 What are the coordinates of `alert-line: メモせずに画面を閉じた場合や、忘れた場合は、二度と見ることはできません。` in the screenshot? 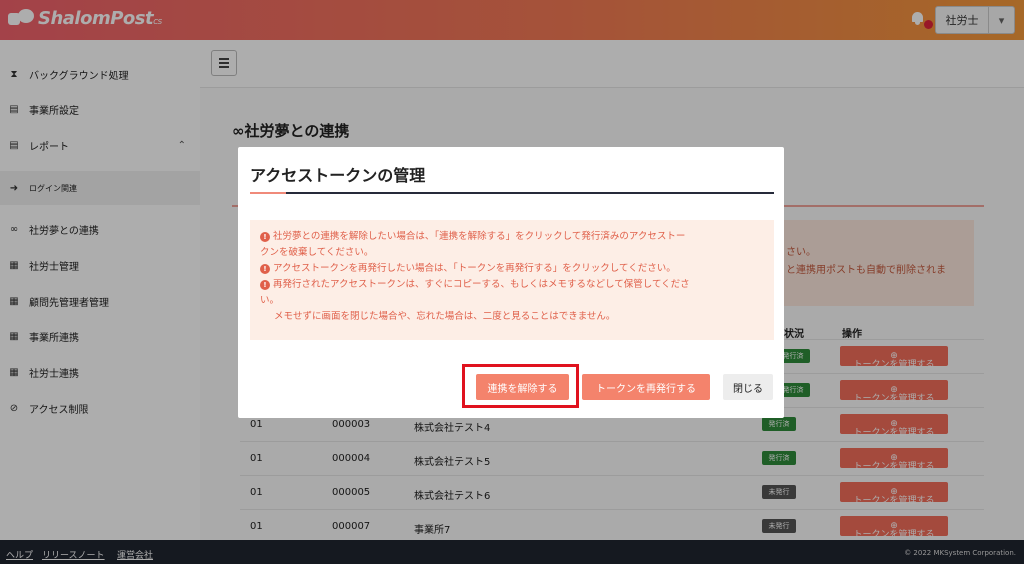 It's located at (445, 316).